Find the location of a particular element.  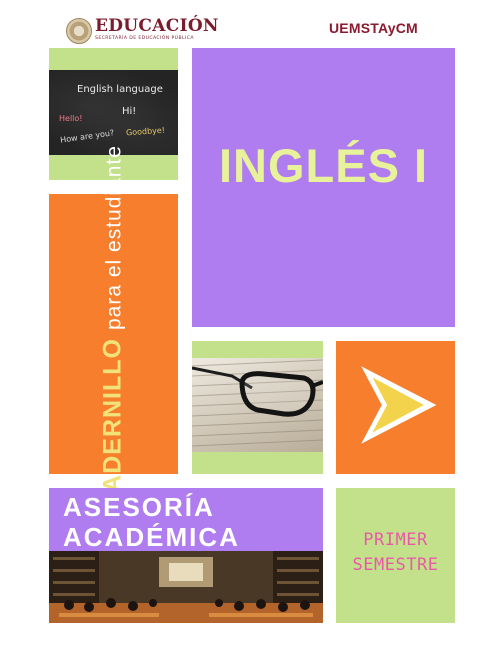

vertical-title: CUADERNILLOpara el estudiante is located at coordinates (113, 338).